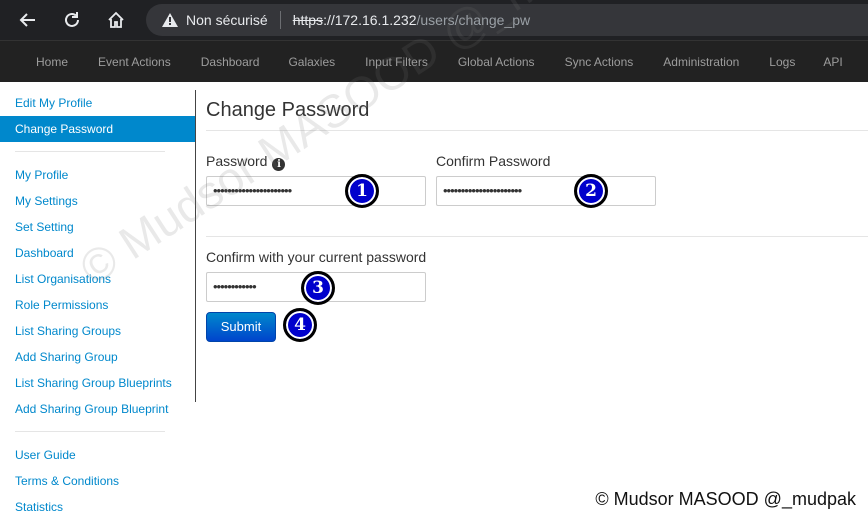  What do you see at coordinates (97, 357) in the screenshot?
I see `sidebar-item-add-sharing-group: Add Sharing Group` at bounding box center [97, 357].